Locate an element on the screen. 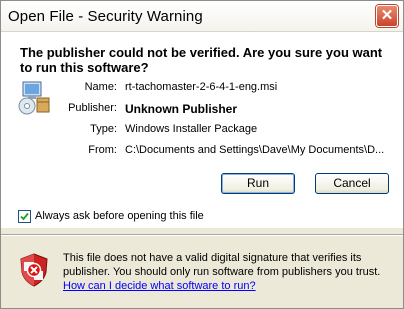 This screenshot has height=309, width=404. window-title: Open File - Security Warning is located at coordinates (105, 16).